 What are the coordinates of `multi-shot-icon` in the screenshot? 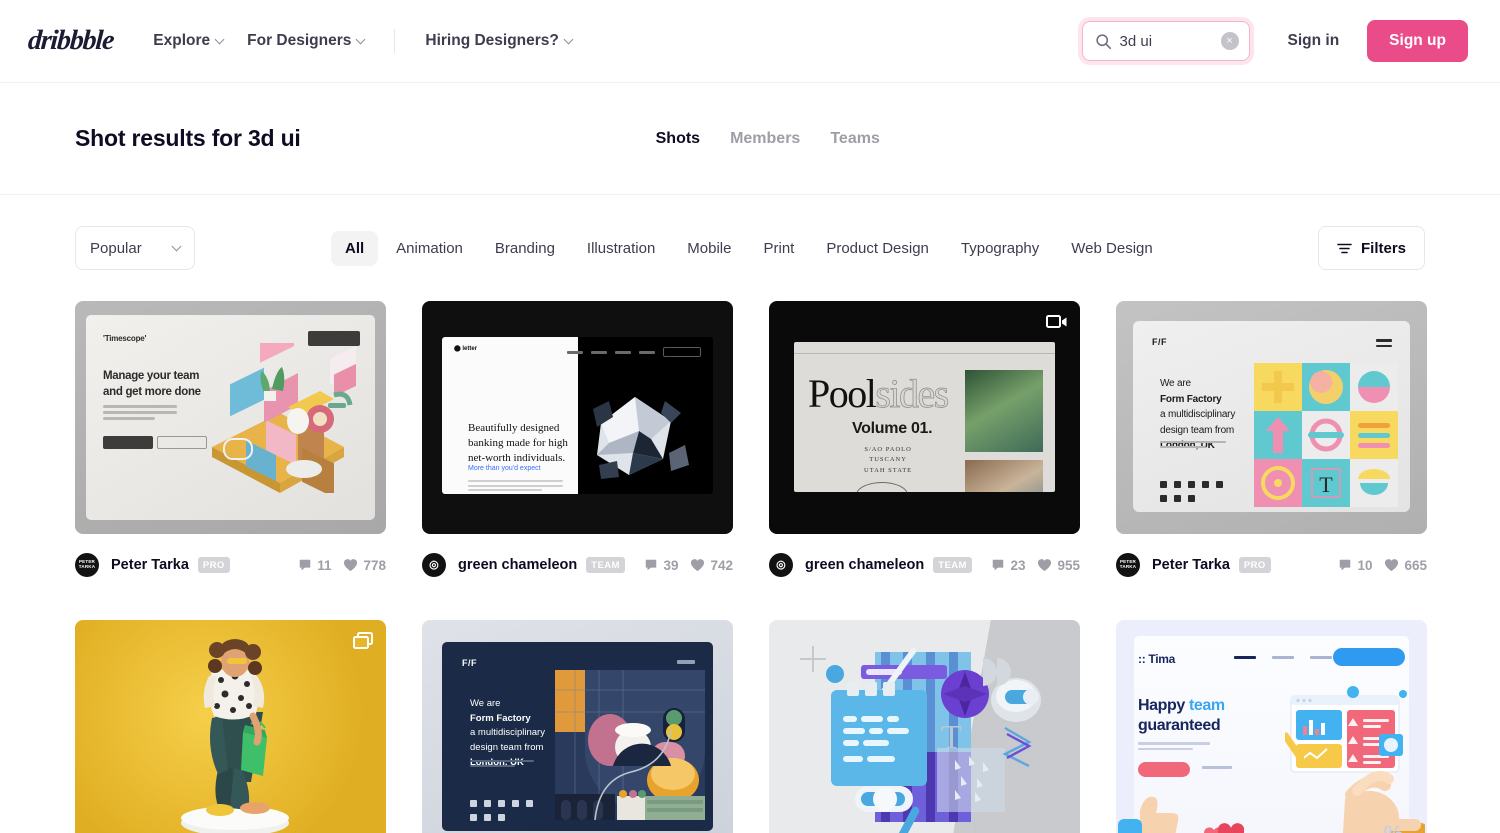 It's located at (363, 640).